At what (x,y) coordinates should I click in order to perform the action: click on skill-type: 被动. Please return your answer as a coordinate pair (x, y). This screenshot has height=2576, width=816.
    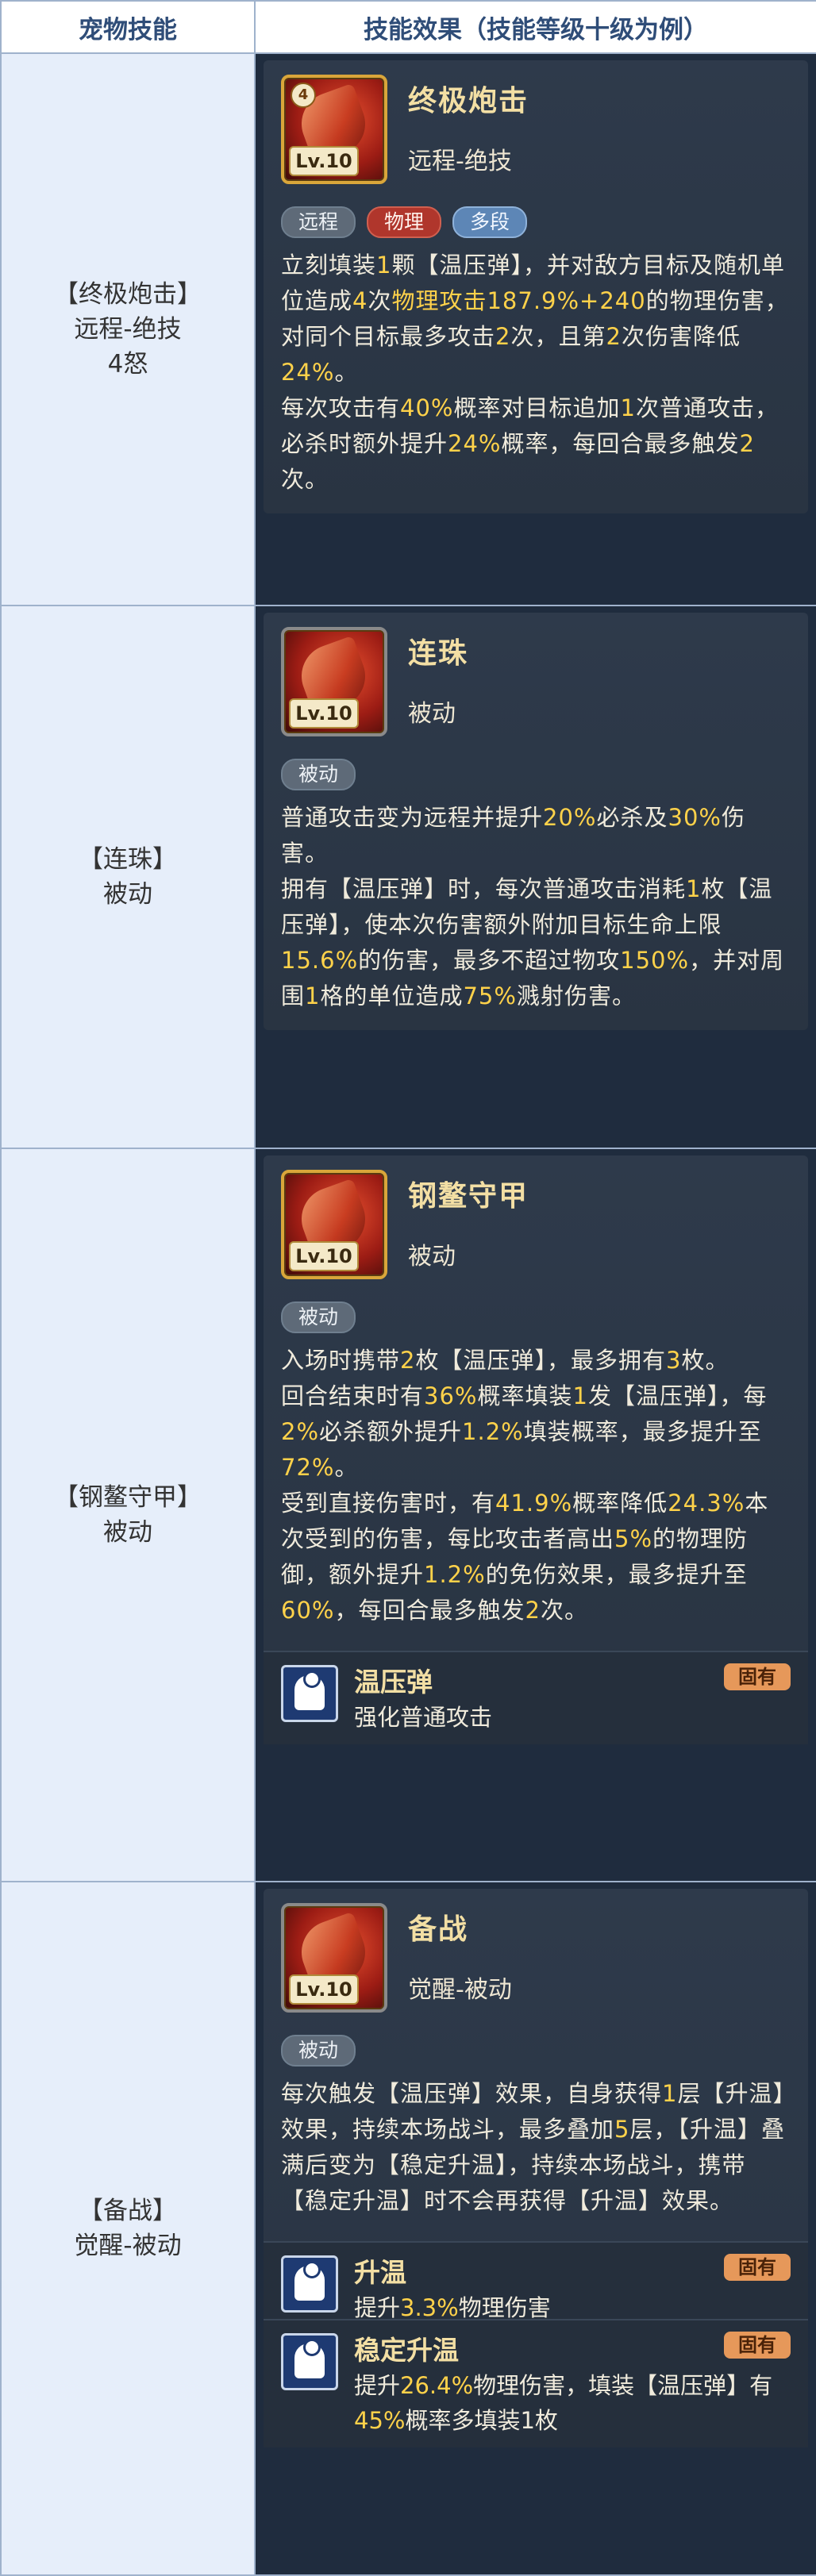
    Looking at the image, I should click on (432, 714).